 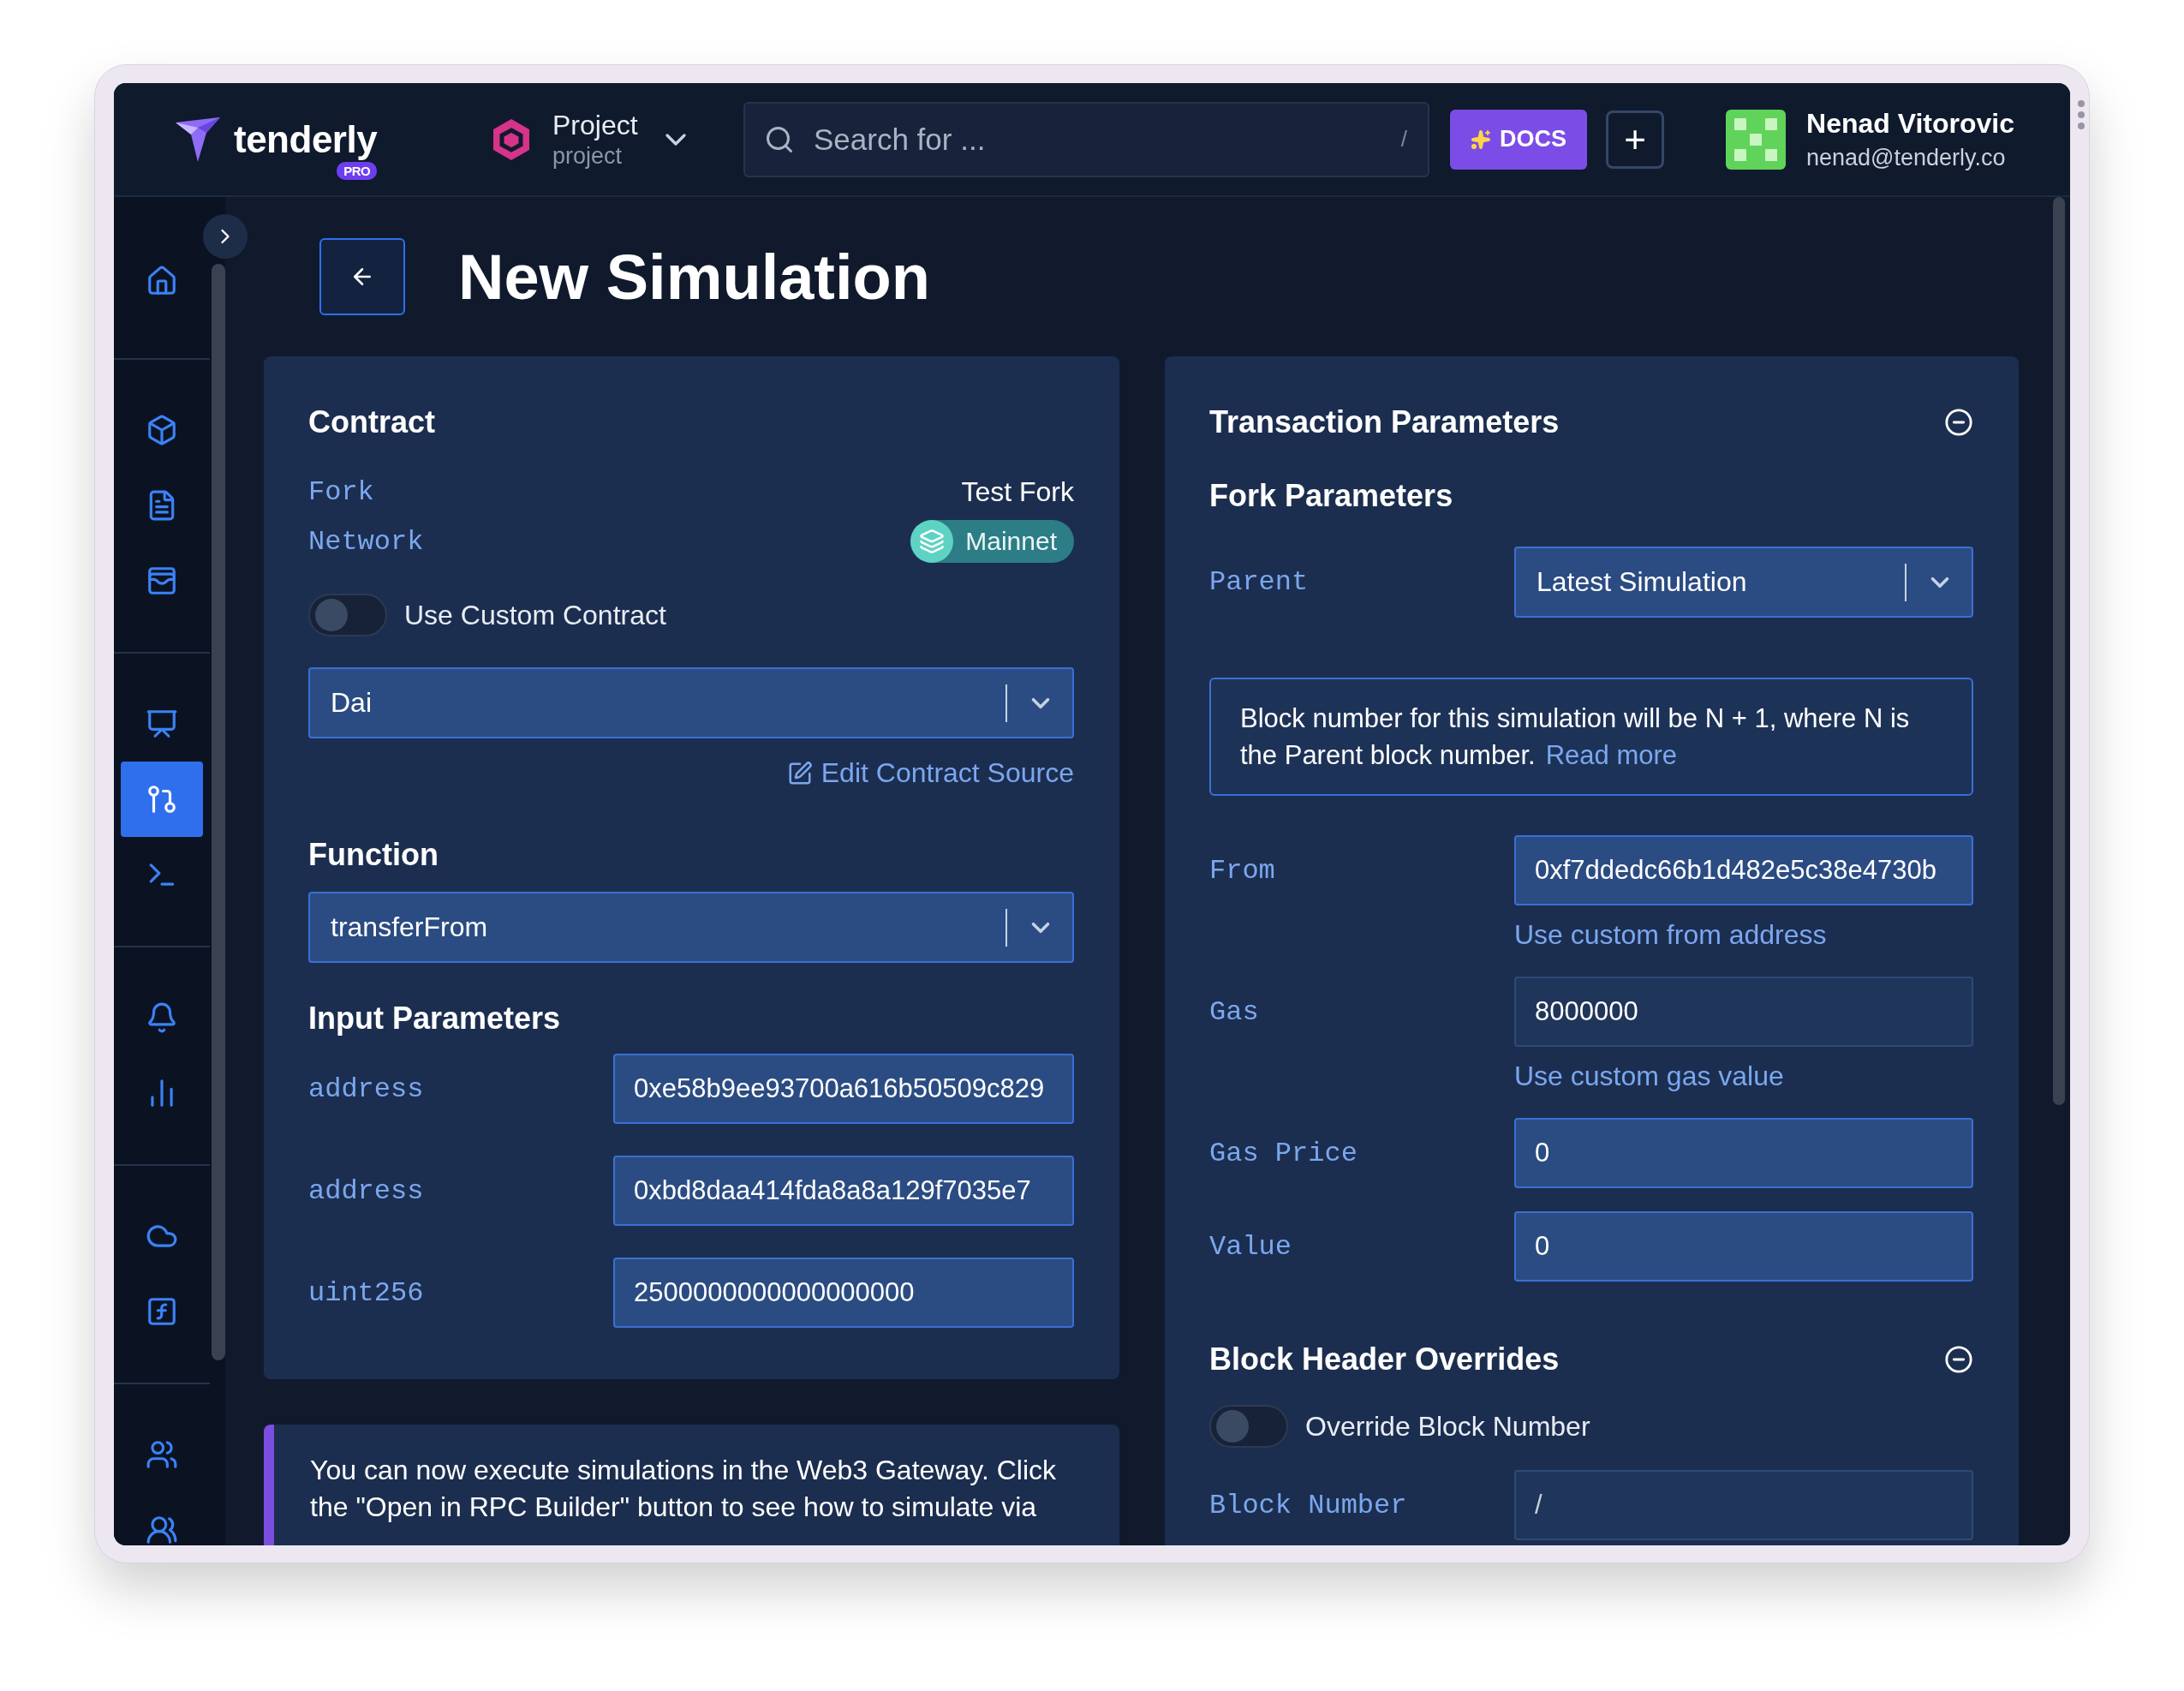 I want to click on function-icon, so click(x=162, y=1311).